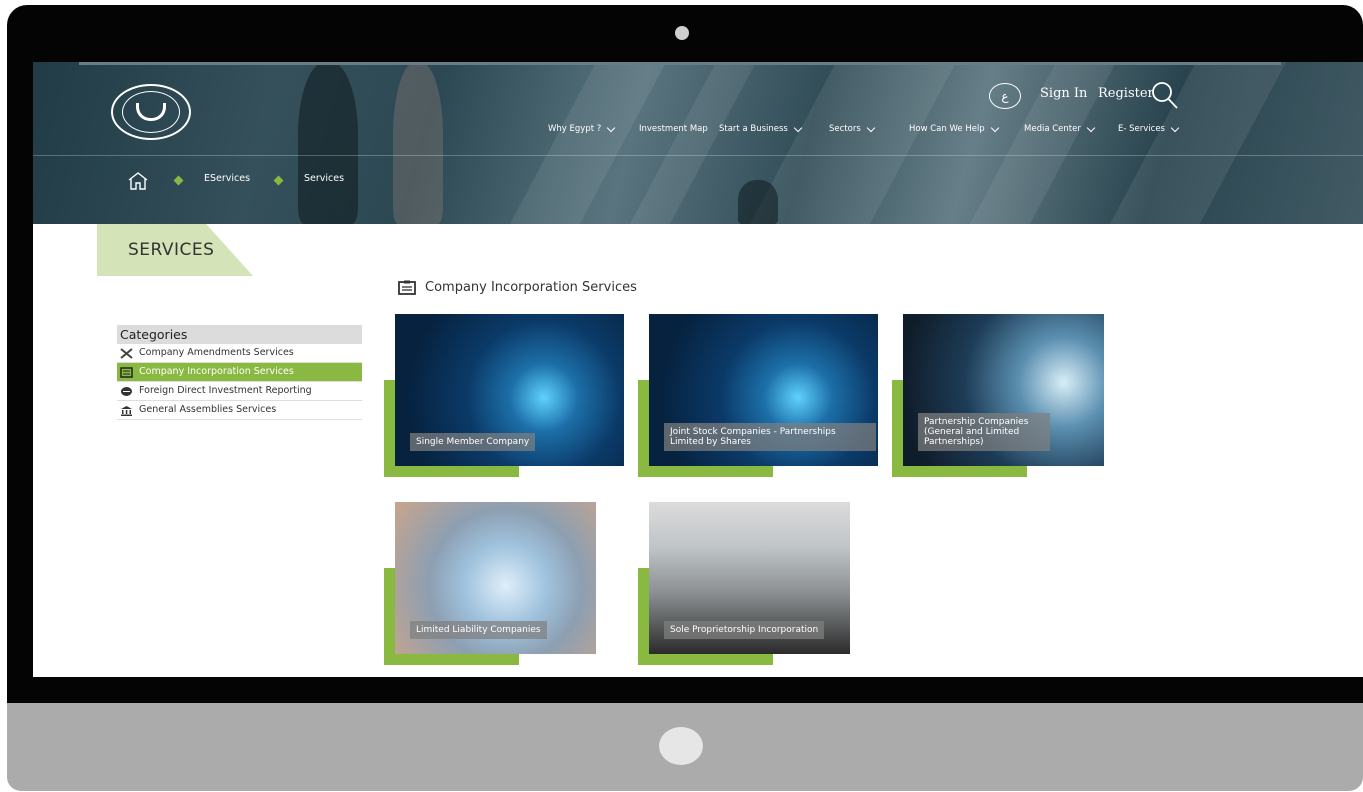 Image resolution: width=1363 pixels, height=792 pixels. What do you see at coordinates (490, 583) in the screenshot?
I see `service-card-limited-liability: Limited Liability Companies` at bounding box center [490, 583].